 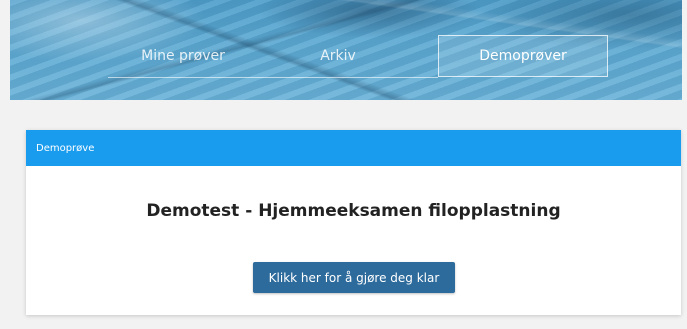 I want to click on tab-label: Arkiv, so click(x=338, y=56).